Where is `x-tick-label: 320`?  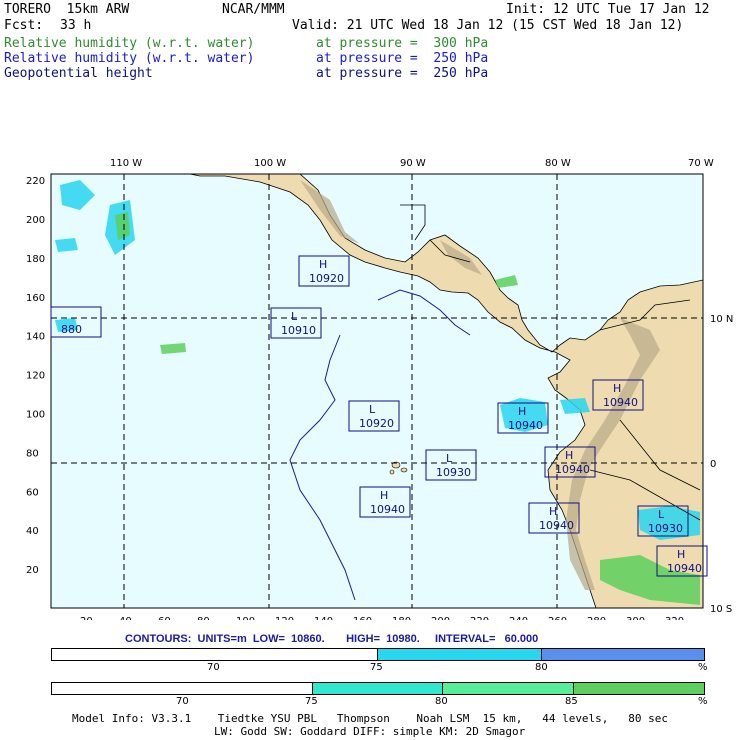 x-tick-label: 320 is located at coordinates (674, 618).